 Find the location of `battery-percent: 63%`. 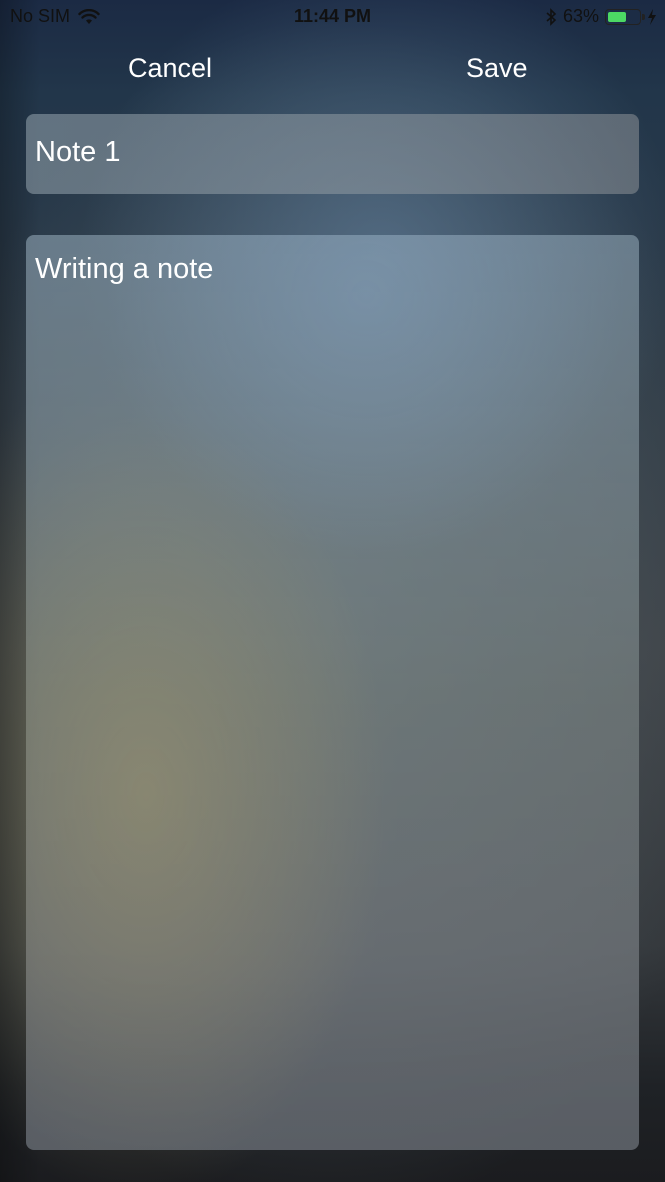

battery-percent: 63% is located at coordinates (580, 16).